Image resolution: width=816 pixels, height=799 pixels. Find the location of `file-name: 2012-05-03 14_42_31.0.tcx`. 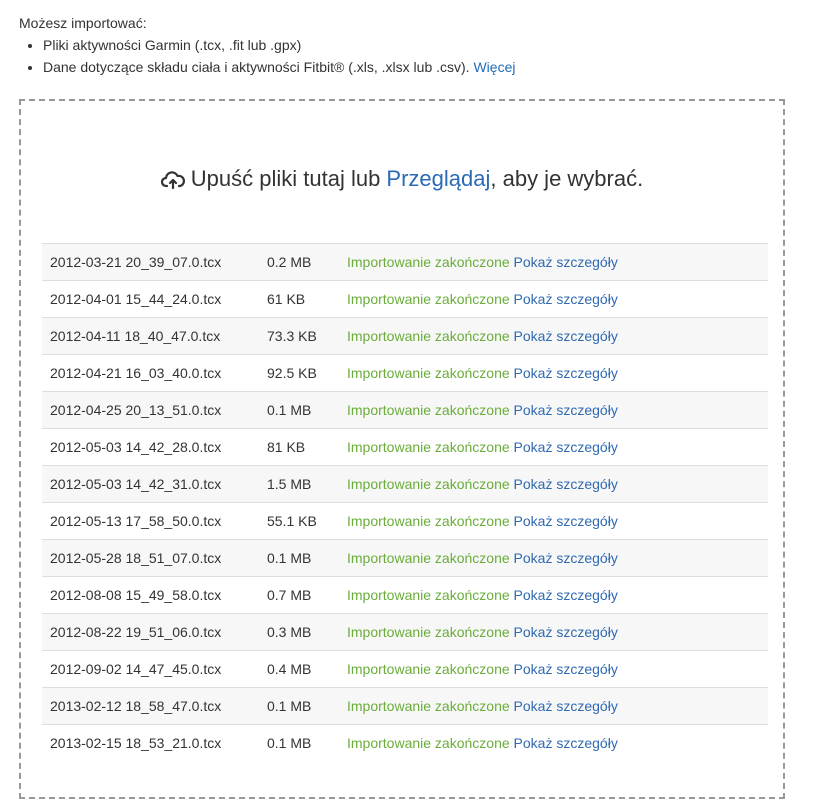

file-name: 2012-05-03 14_42_31.0.tcx is located at coordinates (150, 484).